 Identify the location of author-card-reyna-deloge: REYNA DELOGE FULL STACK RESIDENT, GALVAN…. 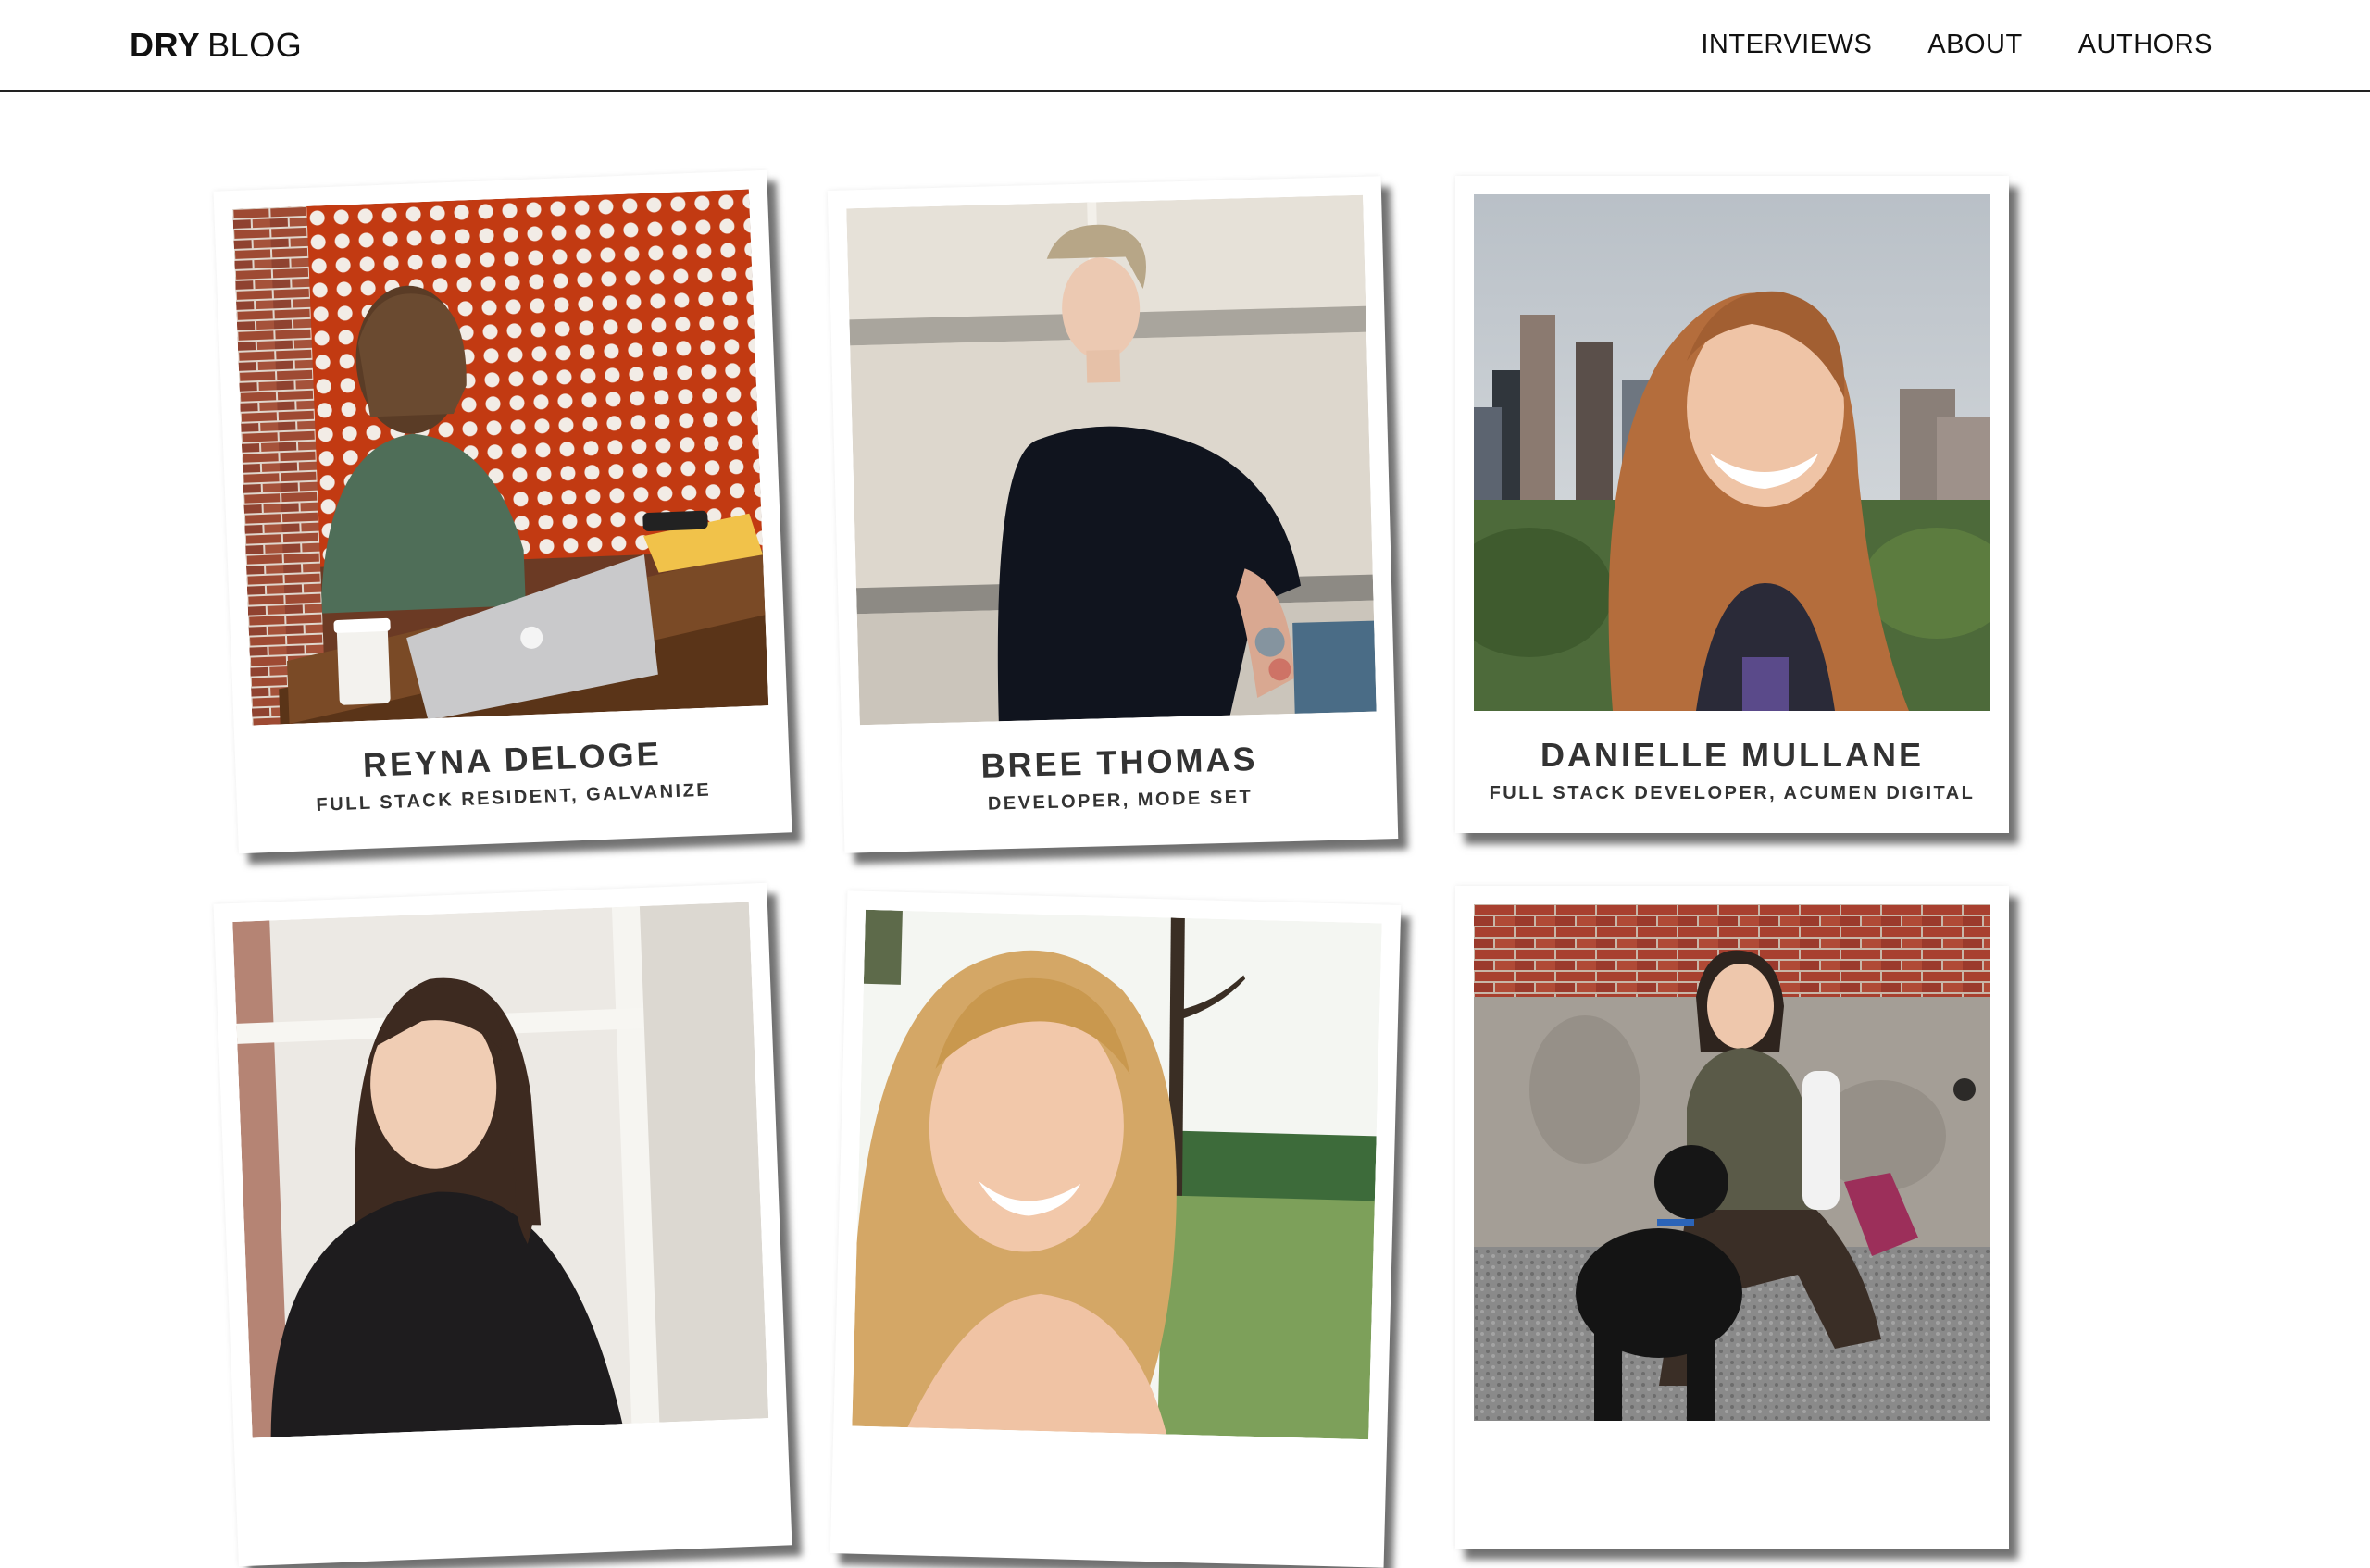
(502, 511).